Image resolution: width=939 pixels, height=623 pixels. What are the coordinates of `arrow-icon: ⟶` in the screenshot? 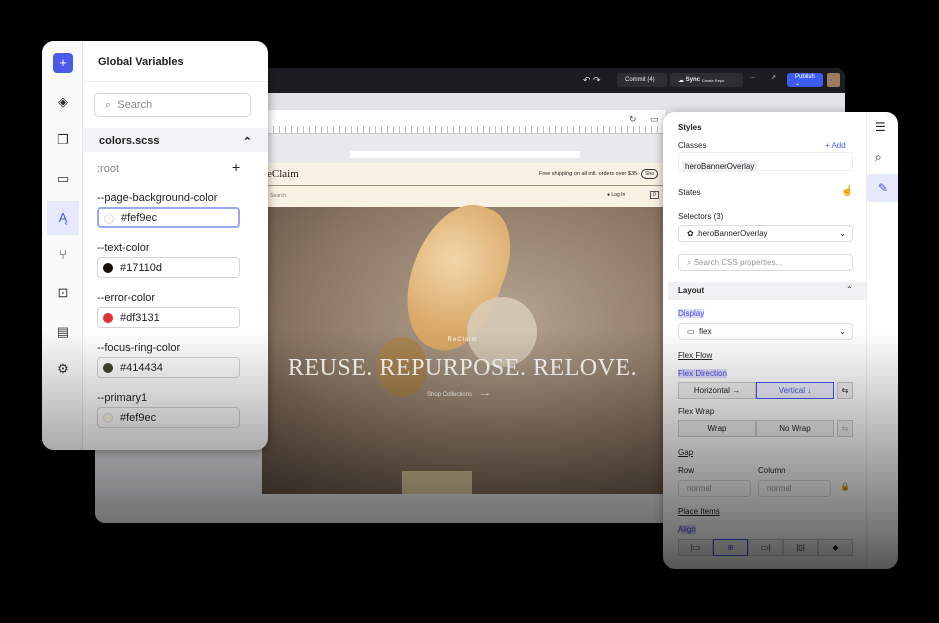 It's located at (484, 395).